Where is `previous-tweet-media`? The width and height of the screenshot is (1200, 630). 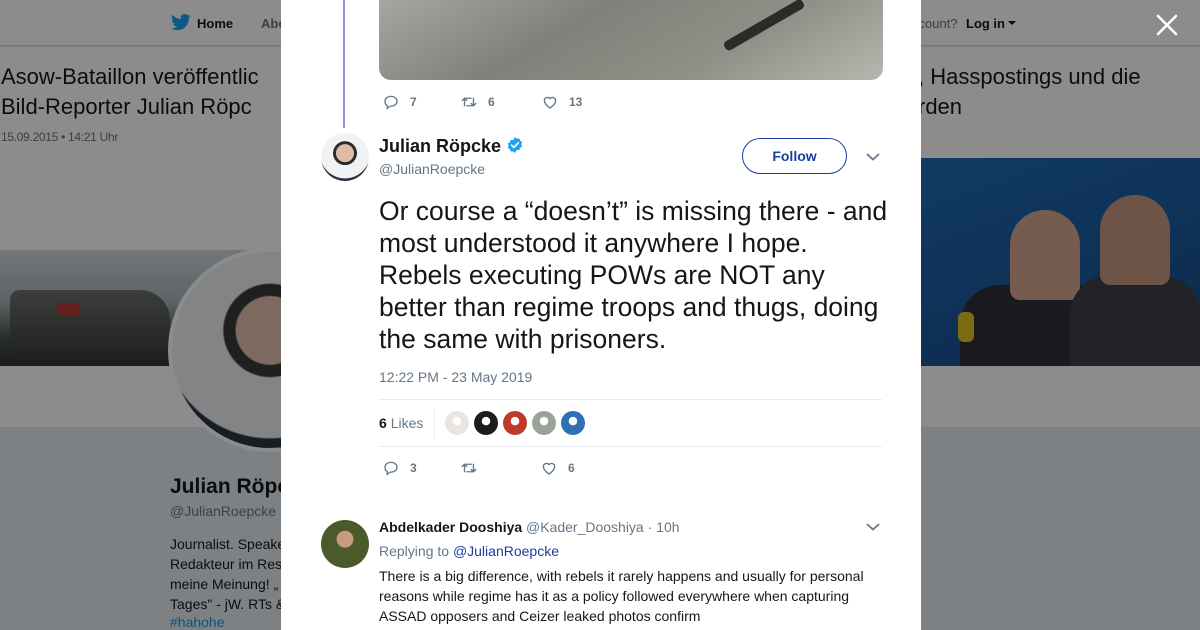 previous-tweet-media is located at coordinates (631, 40).